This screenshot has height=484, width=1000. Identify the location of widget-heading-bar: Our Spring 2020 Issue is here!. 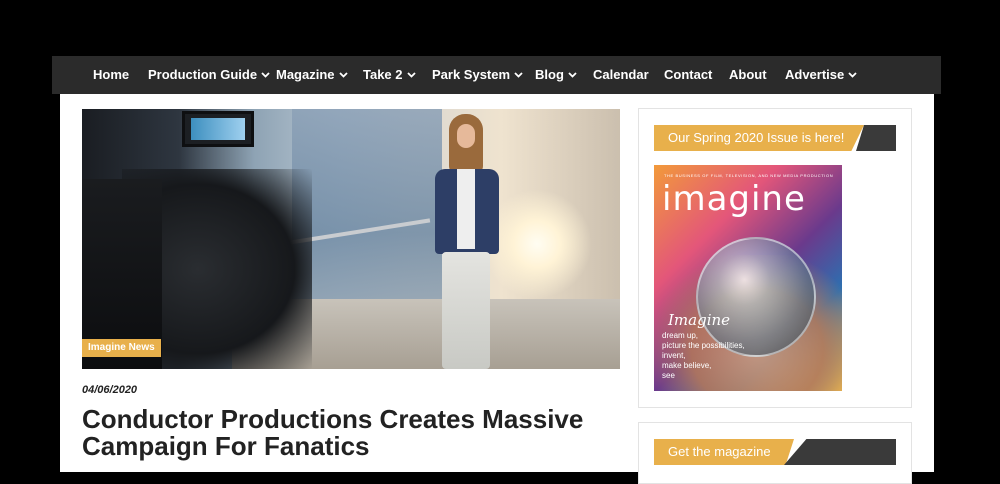
(775, 138).